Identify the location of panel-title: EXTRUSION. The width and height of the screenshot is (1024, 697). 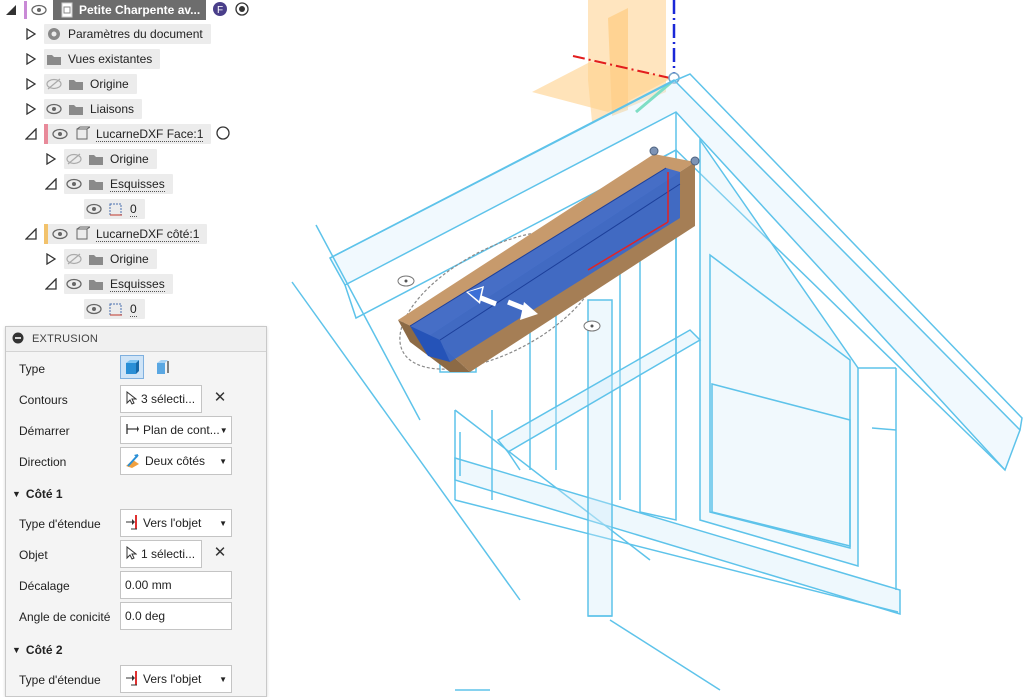
(65, 339).